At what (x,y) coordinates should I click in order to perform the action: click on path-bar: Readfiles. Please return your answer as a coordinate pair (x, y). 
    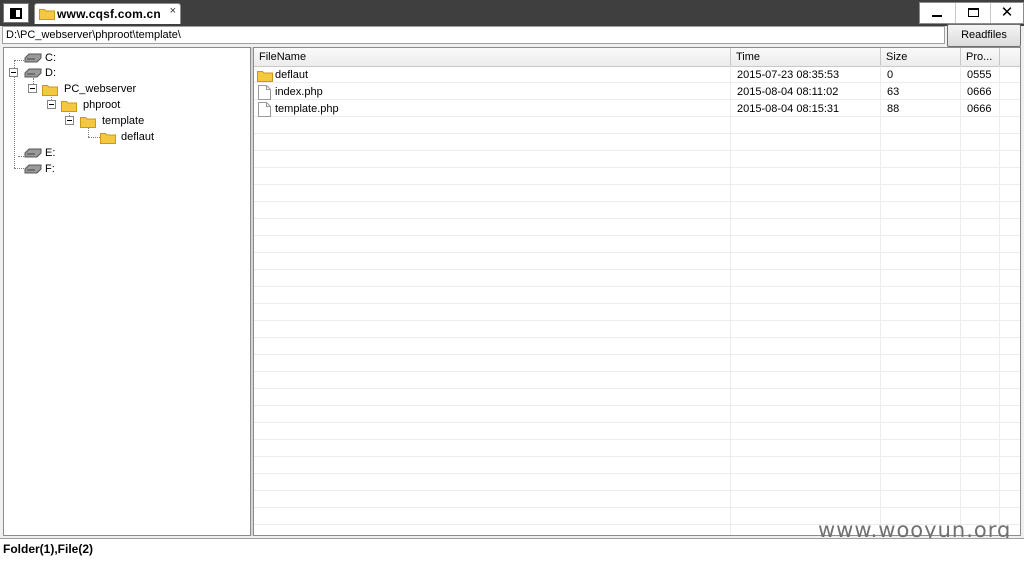
    Looking at the image, I should click on (512, 35).